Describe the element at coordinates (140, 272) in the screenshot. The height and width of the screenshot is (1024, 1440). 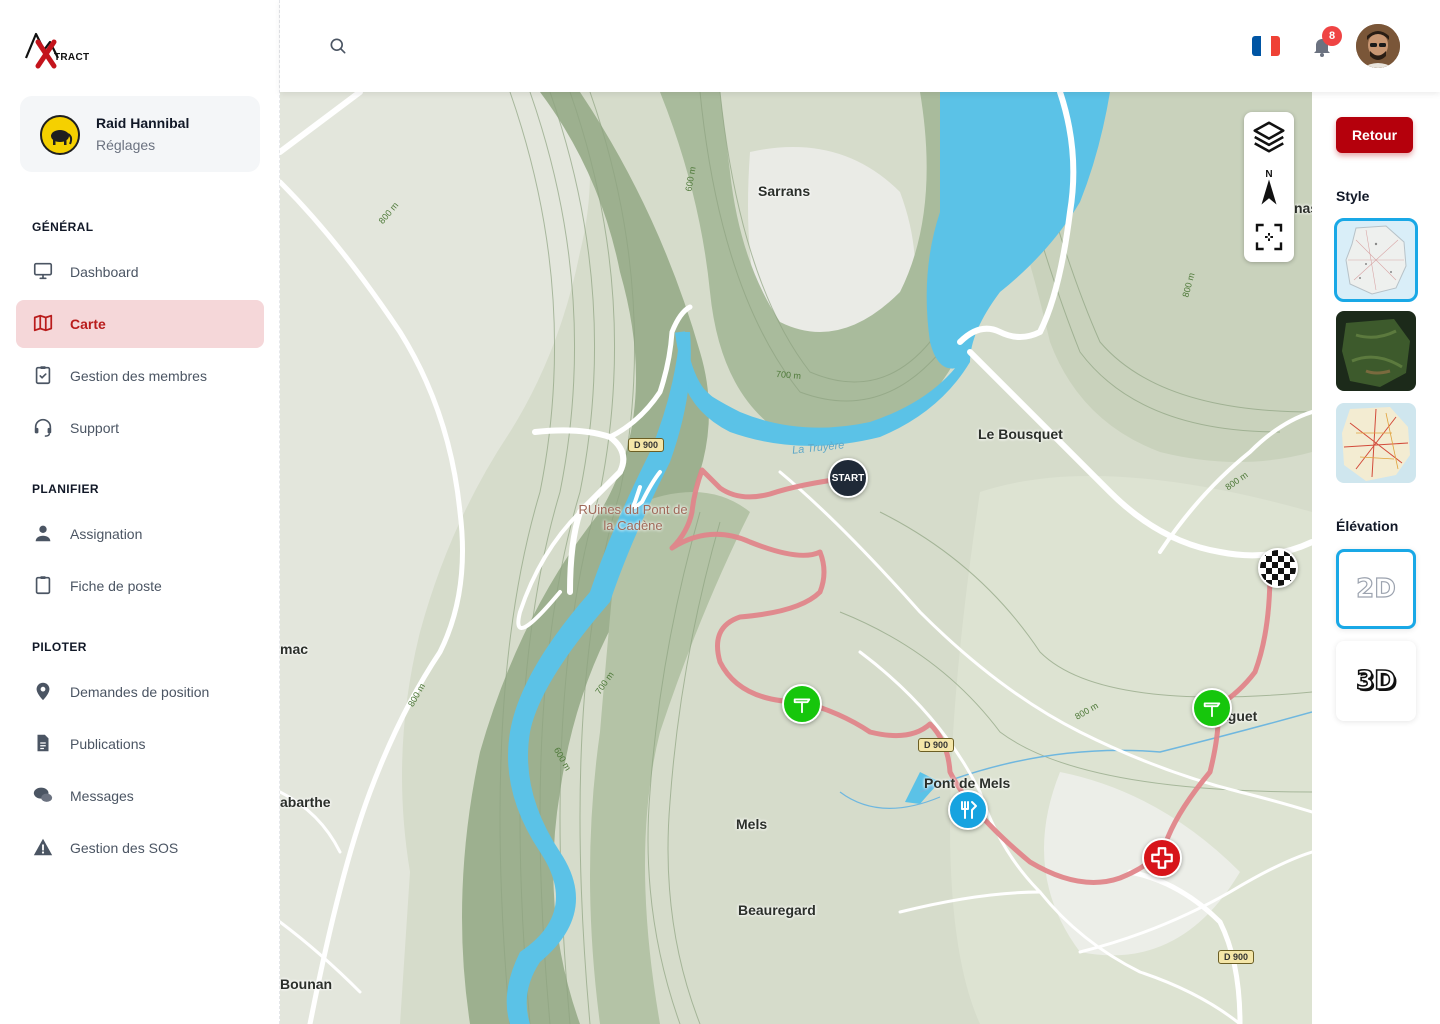
I see `nav-item-dashboard: Dashboard` at that location.